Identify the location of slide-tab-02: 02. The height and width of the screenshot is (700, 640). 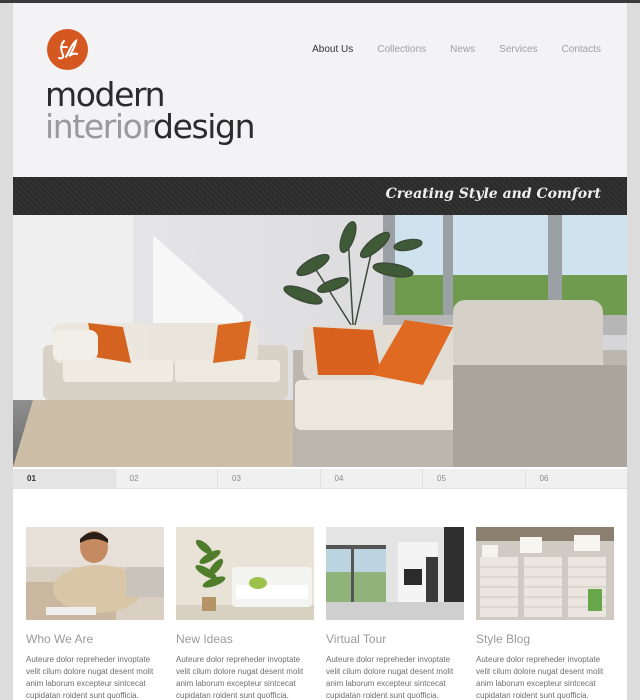
(167, 478).